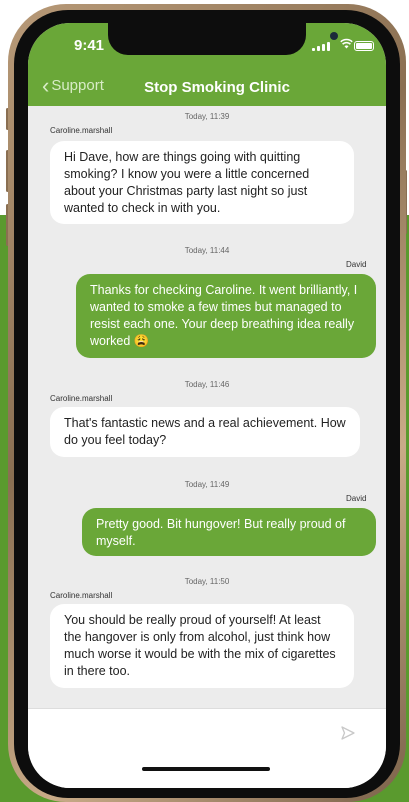  I want to click on navigation-bar: ‹ Support Stop Smoking Clinic, so click(207, 87).